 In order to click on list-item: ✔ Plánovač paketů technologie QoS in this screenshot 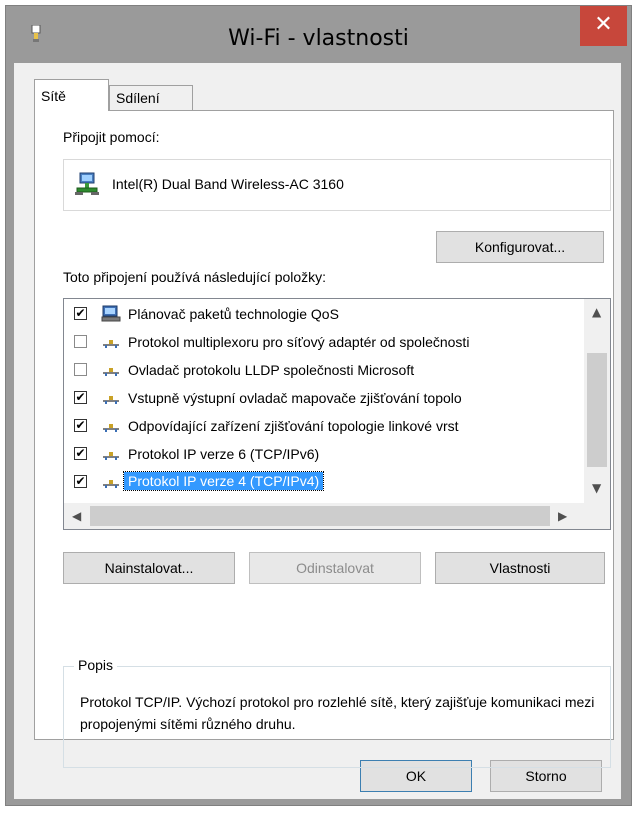, I will do `click(324, 315)`.